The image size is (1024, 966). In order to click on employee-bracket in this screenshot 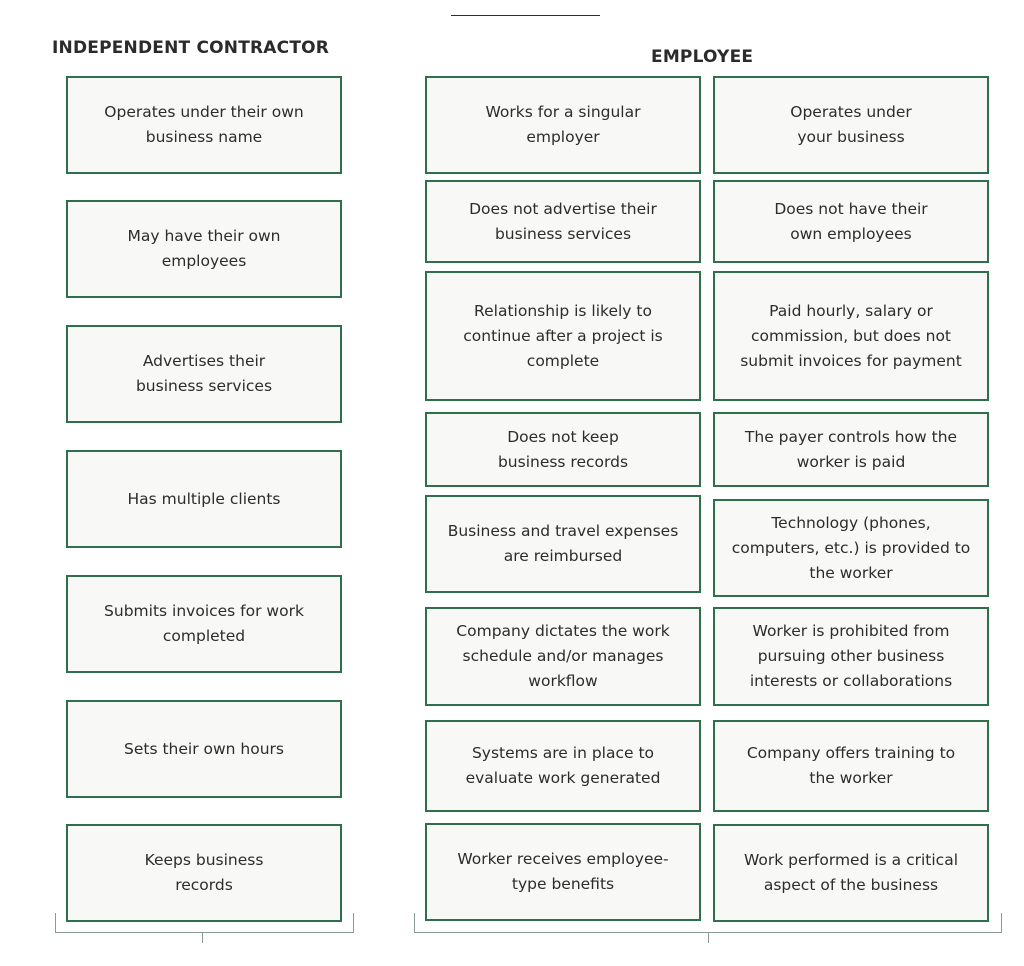, I will do `click(708, 923)`.